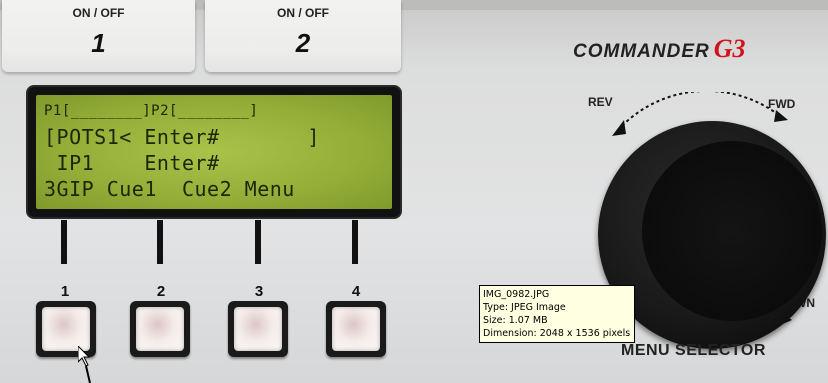  Describe the element at coordinates (557, 333) in the screenshot. I see `tooltip-dimension: Dimension: 2048 x 1536 pixels` at that location.